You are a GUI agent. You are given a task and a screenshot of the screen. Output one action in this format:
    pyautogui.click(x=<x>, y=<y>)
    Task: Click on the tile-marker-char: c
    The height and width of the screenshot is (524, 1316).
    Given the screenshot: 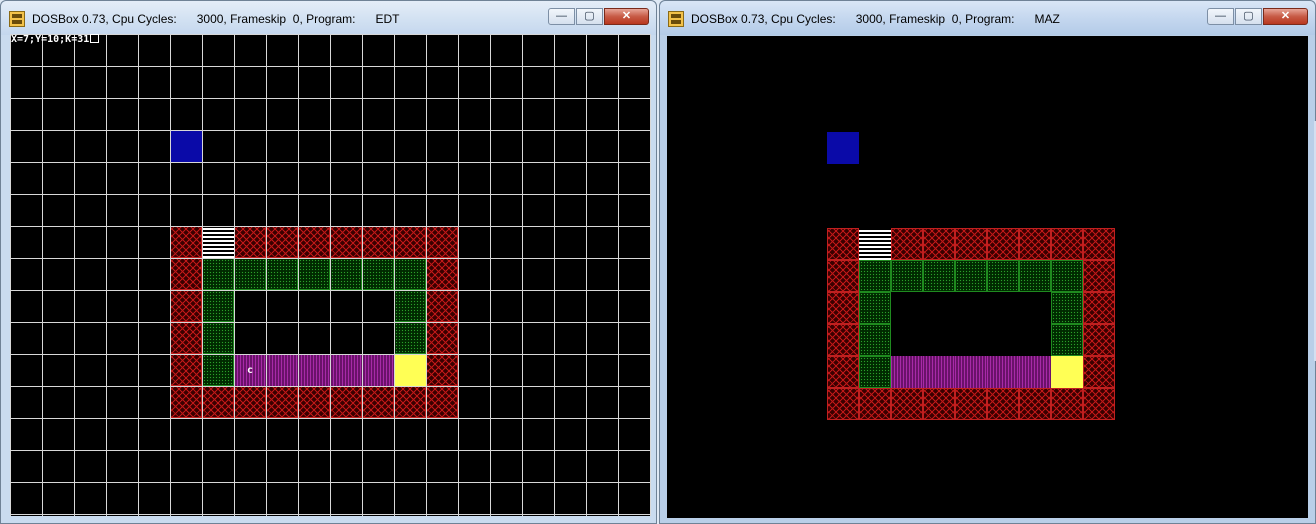 What is the action you would take?
    pyautogui.click(x=250, y=370)
    